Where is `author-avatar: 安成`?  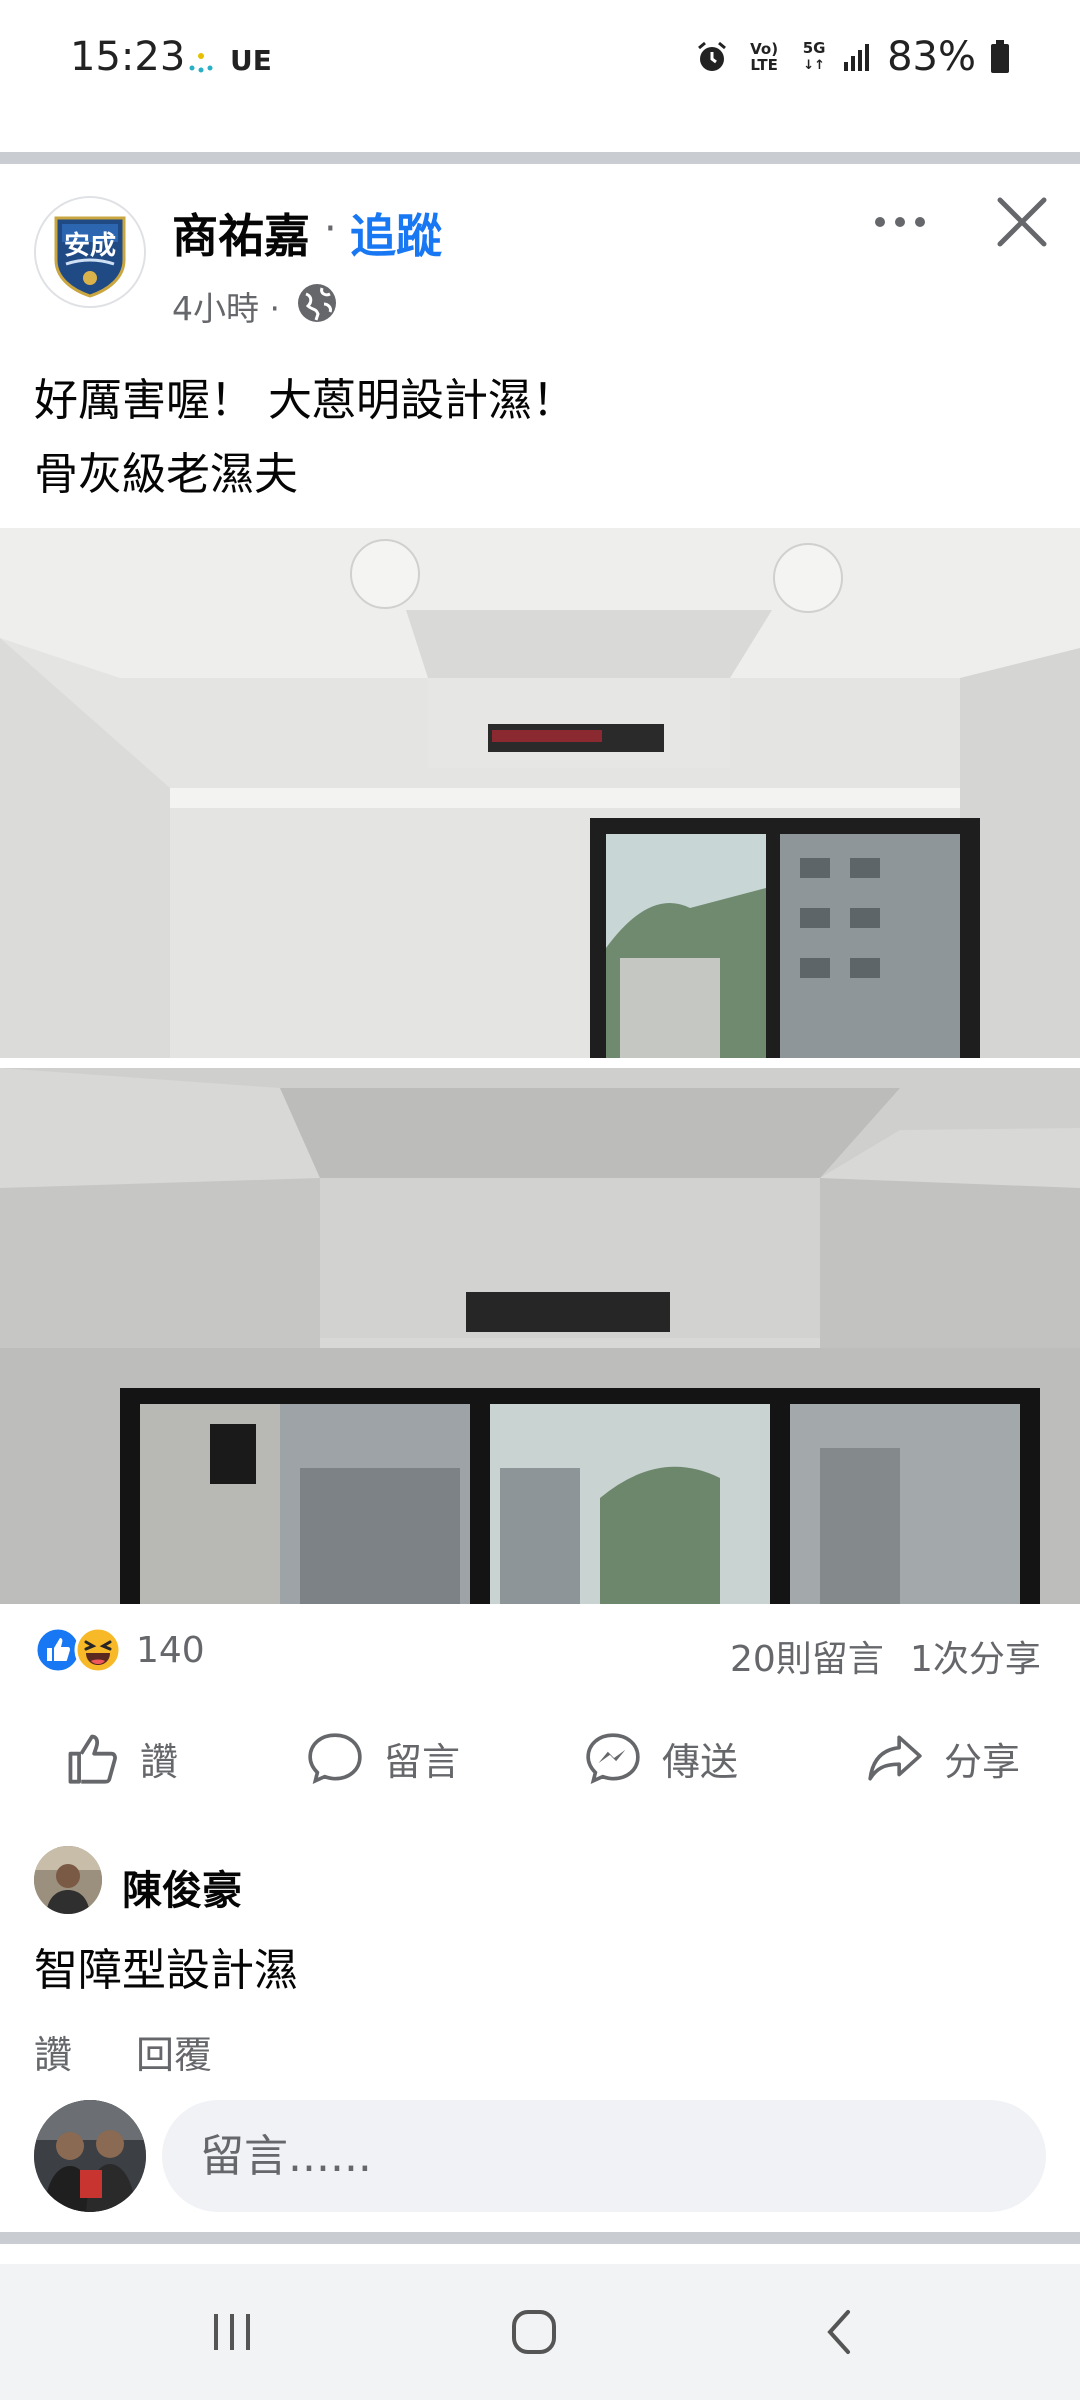 author-avatar: 安成 is located at coordinates (90, 252).